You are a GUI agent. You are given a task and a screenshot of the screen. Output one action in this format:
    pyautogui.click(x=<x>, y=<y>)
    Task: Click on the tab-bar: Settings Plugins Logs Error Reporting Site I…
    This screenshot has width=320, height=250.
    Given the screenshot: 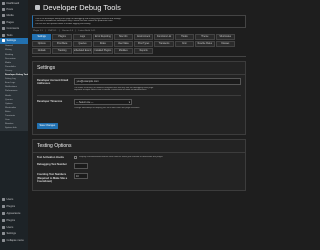 What is the action you would take?
    pyautogui.click(x=139, y=45)
    